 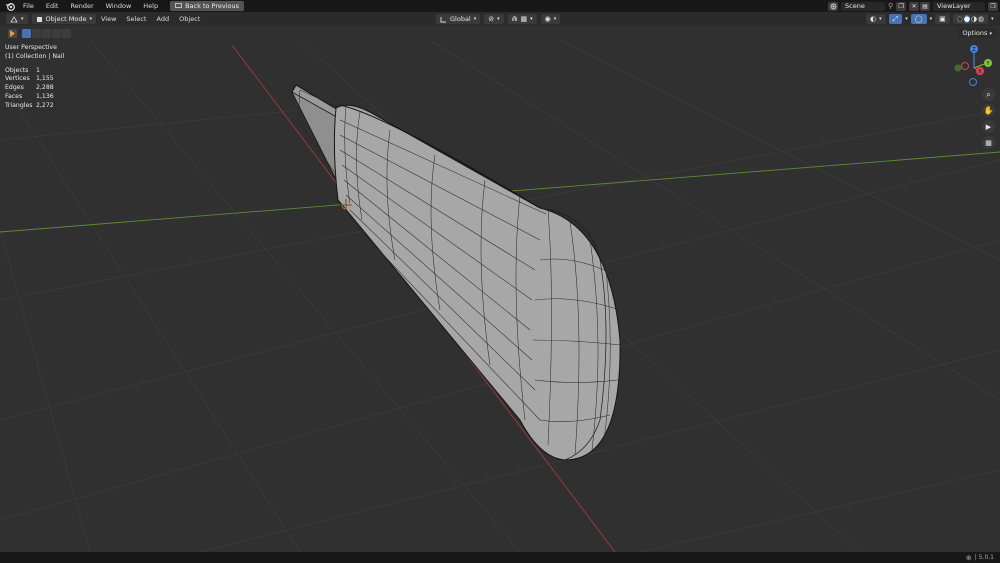 What do you see at coordinates (81, 6) in the screenshot?
I see `menu-render: Render` at bounding box center [81, 6].